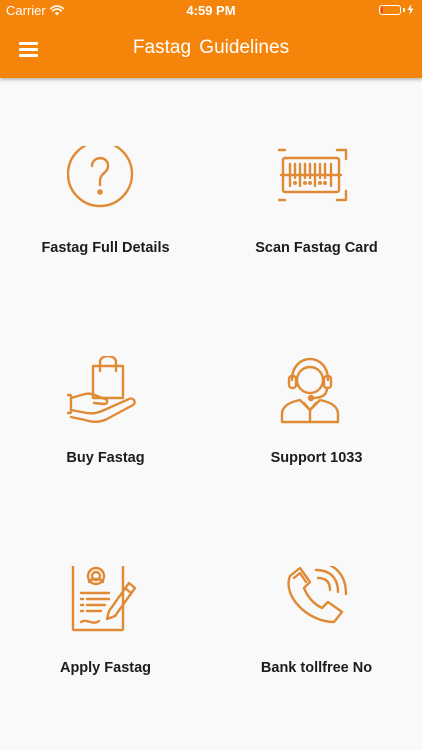  What do you see at coordinates (104, 599) in the screenshot?
I see `application-form-icon` at bounding box center [104, 599].